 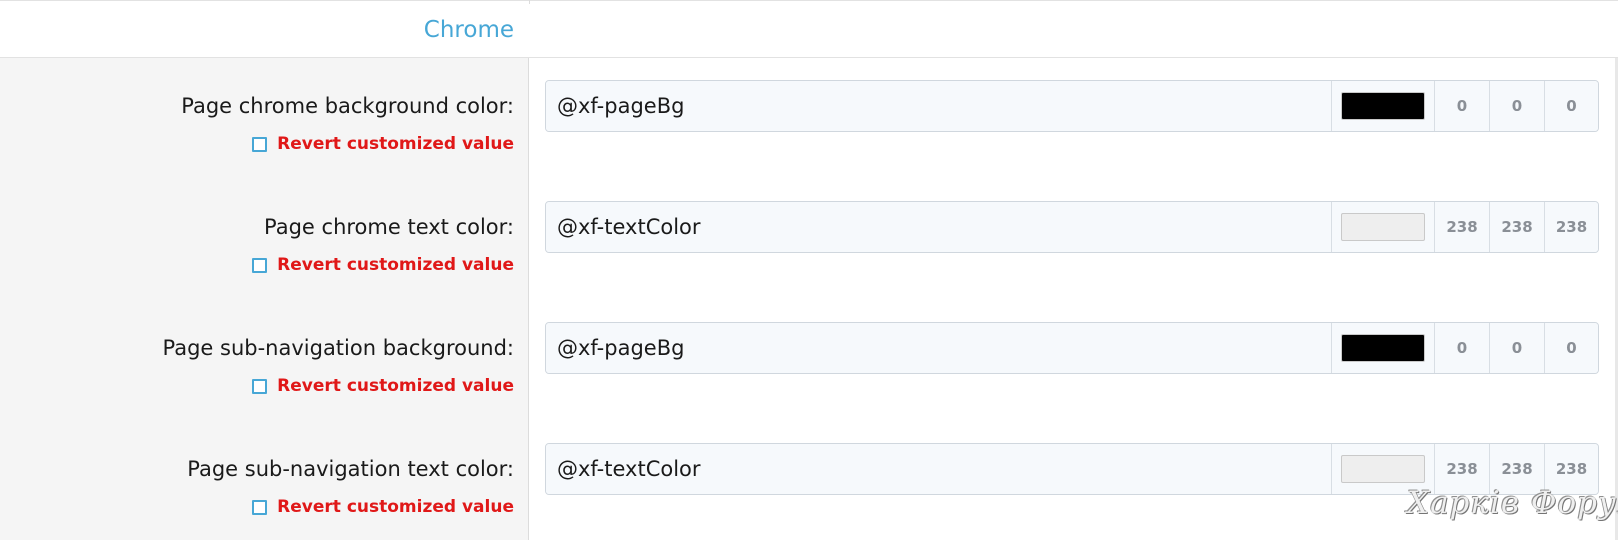 I want to click on row-label-page-subnav-bg: Page sub-navigation background:, so click(x=338, y=348).